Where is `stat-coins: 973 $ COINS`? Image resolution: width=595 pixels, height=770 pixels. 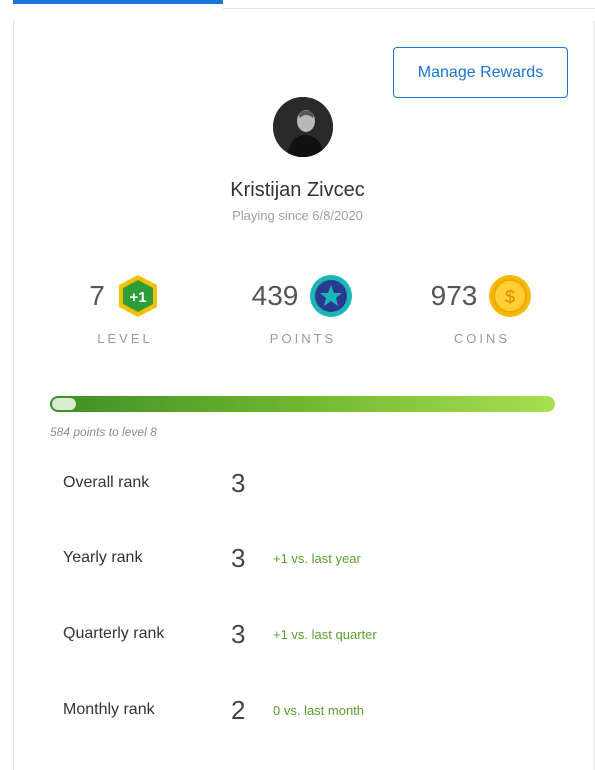 stat-coins: 973 $ COINS is located at coordinates (482, 308).